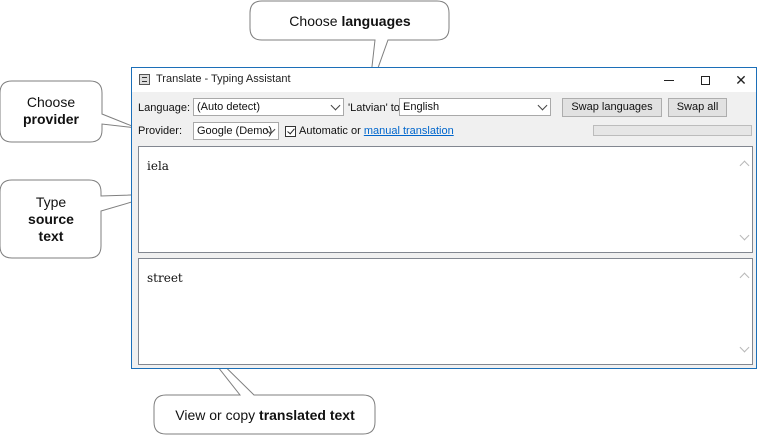  I want to click on automatic-translation-label: Automatic or manual translation, so click(376, 131).